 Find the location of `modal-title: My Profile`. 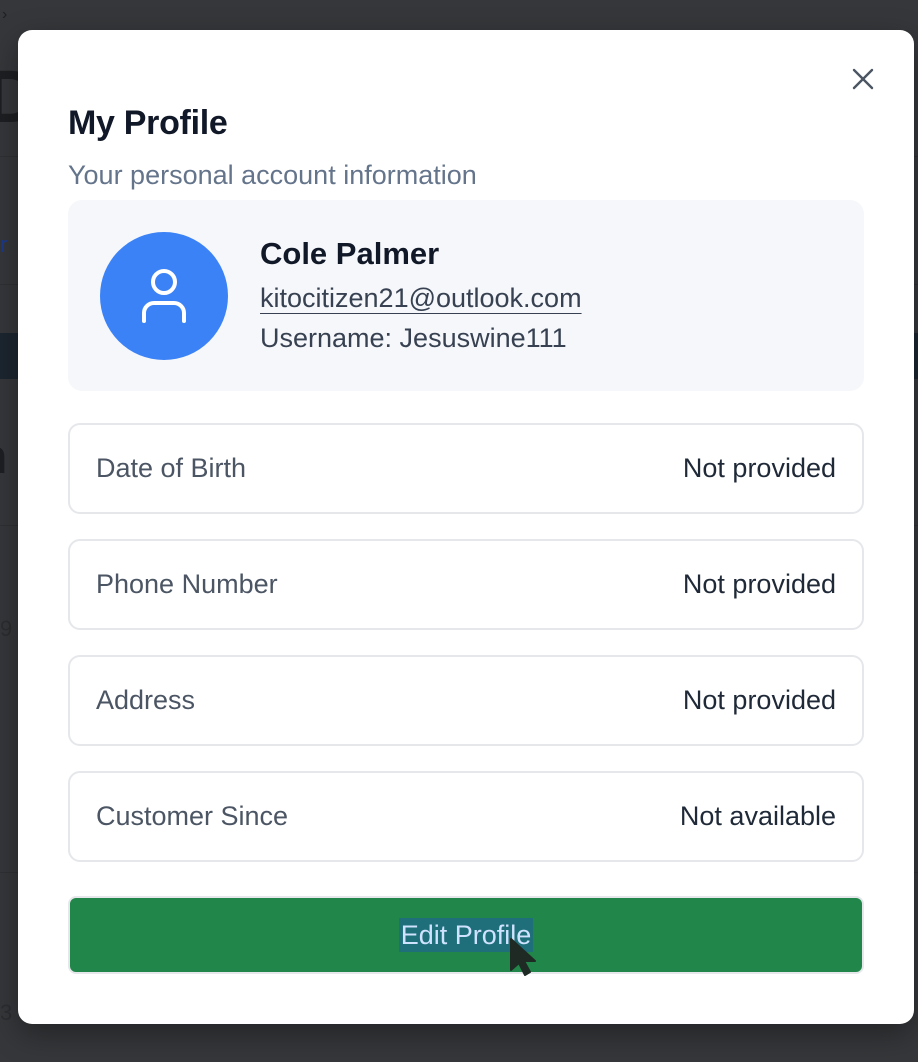

modal-title: My Profile is located at coordinates (148, 123).